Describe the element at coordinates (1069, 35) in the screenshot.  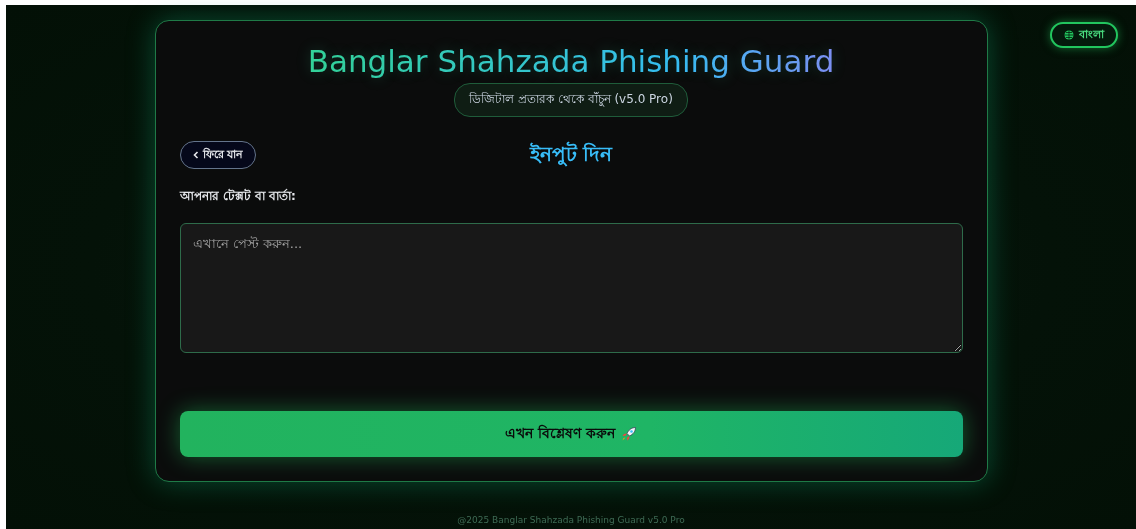
I see `globe-icon` at that location.